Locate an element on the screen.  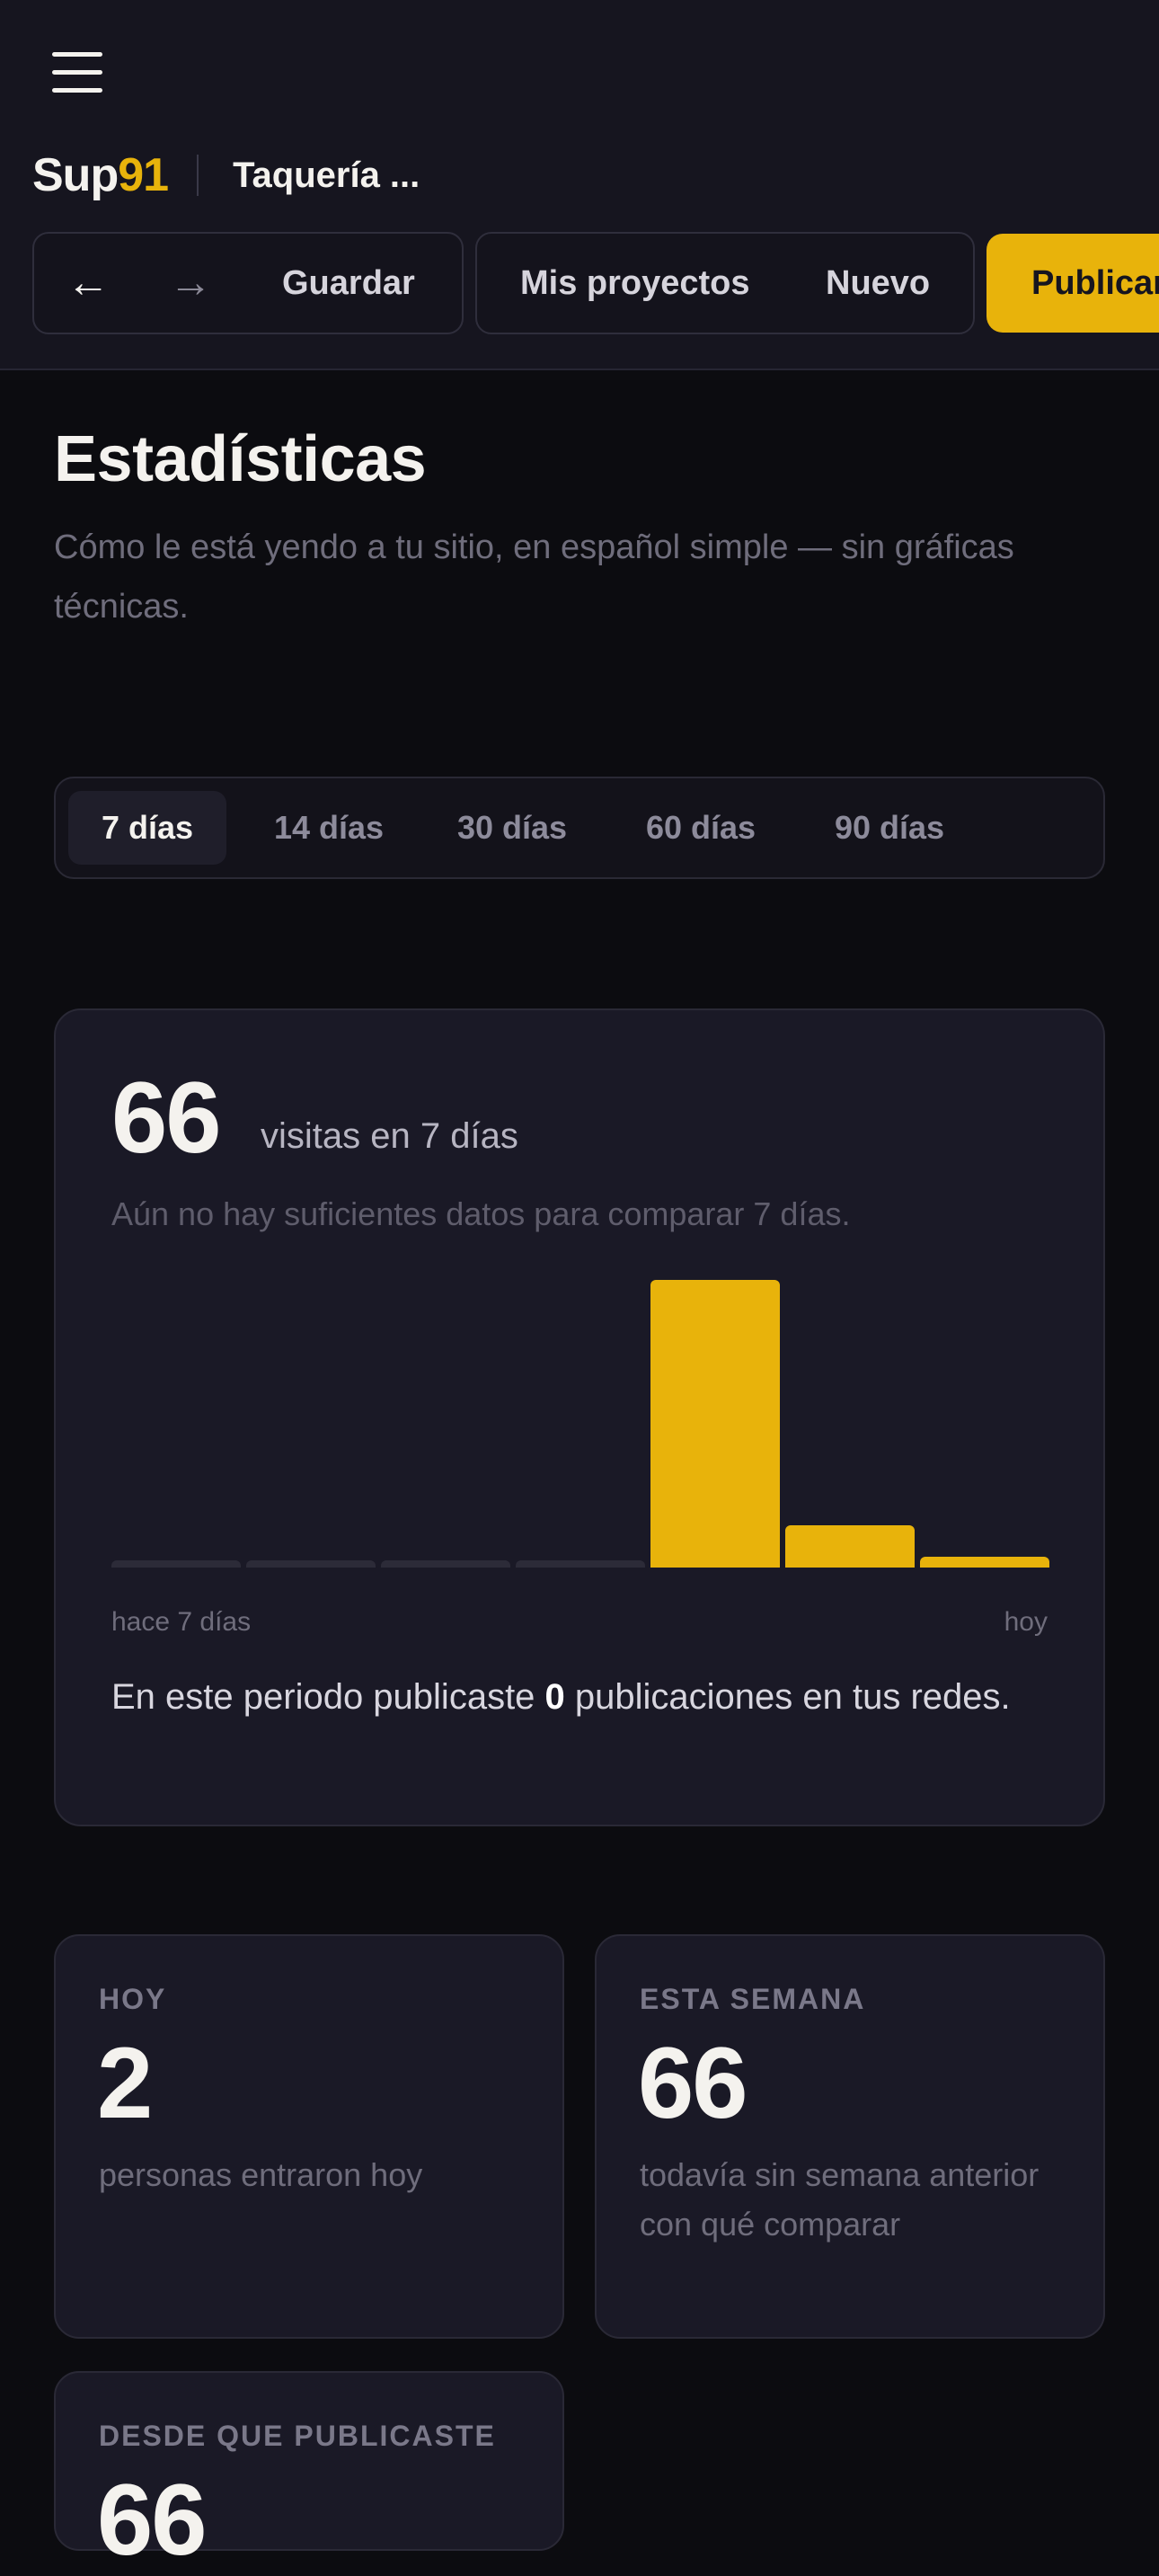
tab-7-days: 7 días is located at coordinates (147, 828).